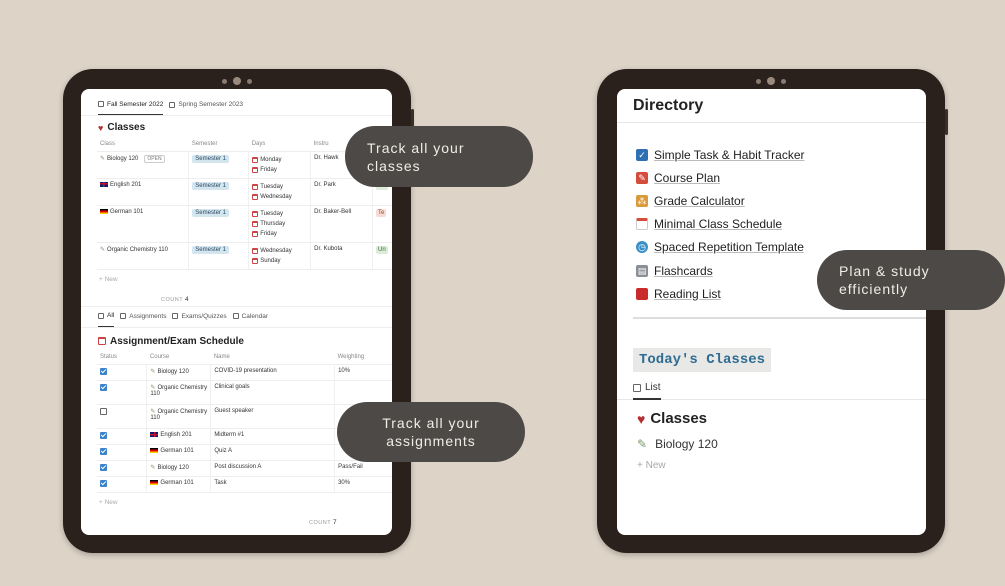 This screenshot has height=586, width=1005. Describe the element at coordinates (771, 461) in the screenshot. I see `new-button: + New` at that location.